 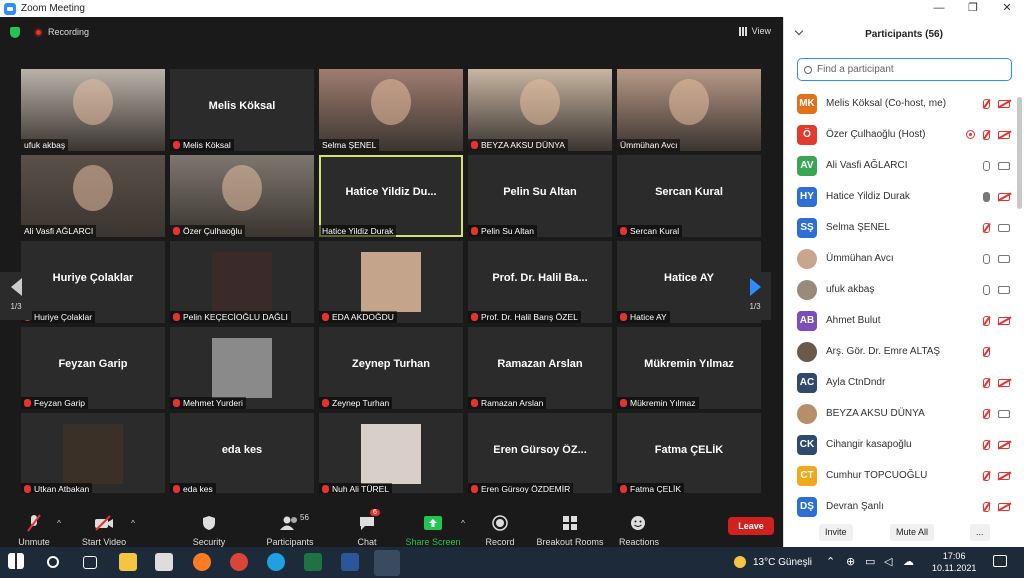 What do you see at coordinates (290, 520) in the screenshot?
I see `participants-button: 56 Participants` at bounding box center [290, 520].